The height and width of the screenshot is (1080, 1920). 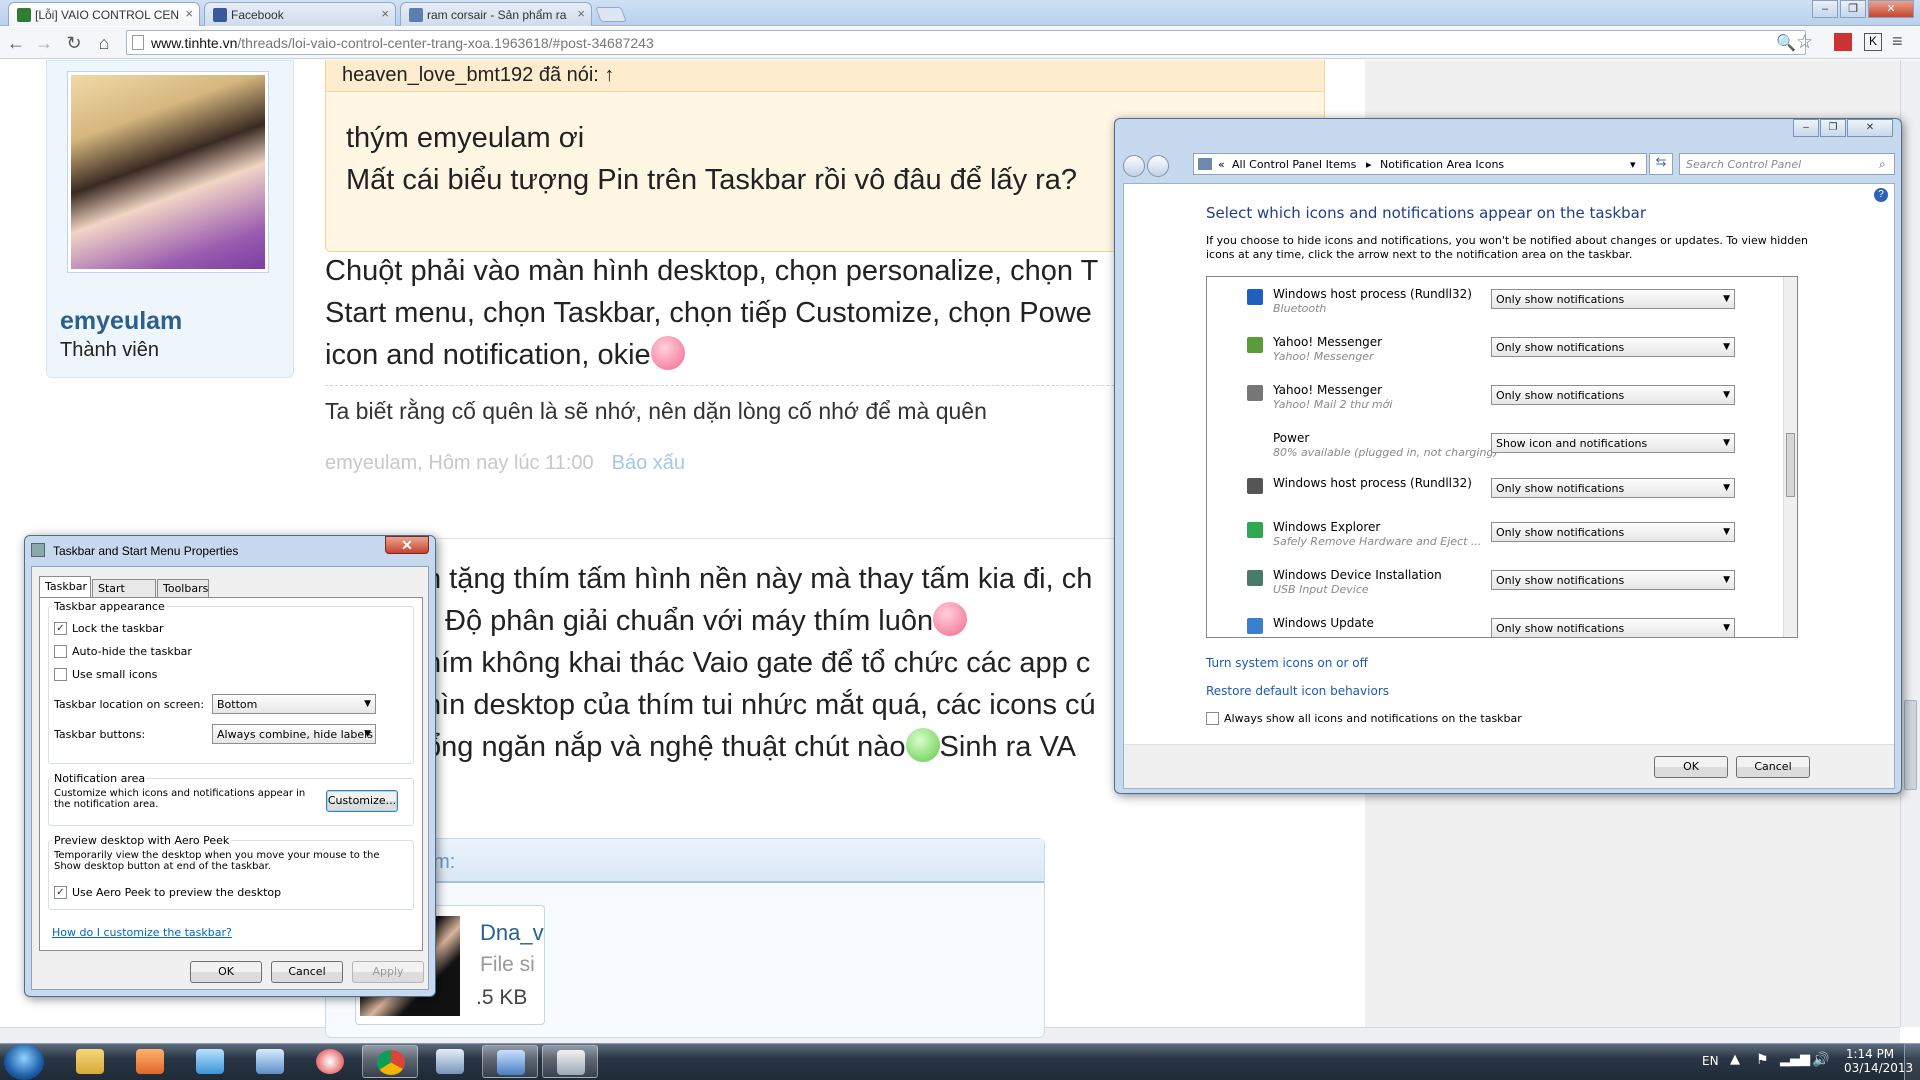 I want to click on page-vertical-scrollbar, so click(x=1910, y=543).